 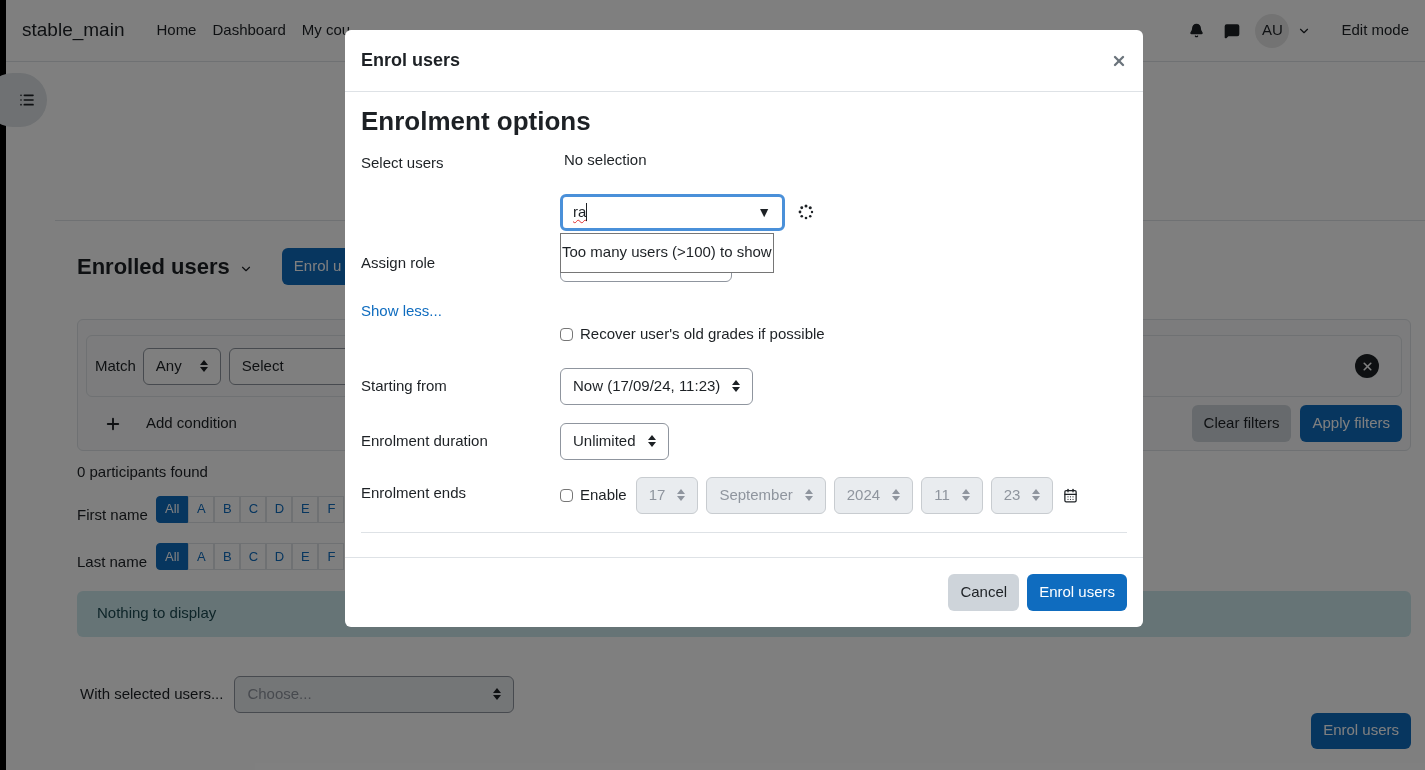 What do you see at coordinates (411, 60) in the screenshot?
I see `modal-title: Enrol users` at bounding box center [411, 60].